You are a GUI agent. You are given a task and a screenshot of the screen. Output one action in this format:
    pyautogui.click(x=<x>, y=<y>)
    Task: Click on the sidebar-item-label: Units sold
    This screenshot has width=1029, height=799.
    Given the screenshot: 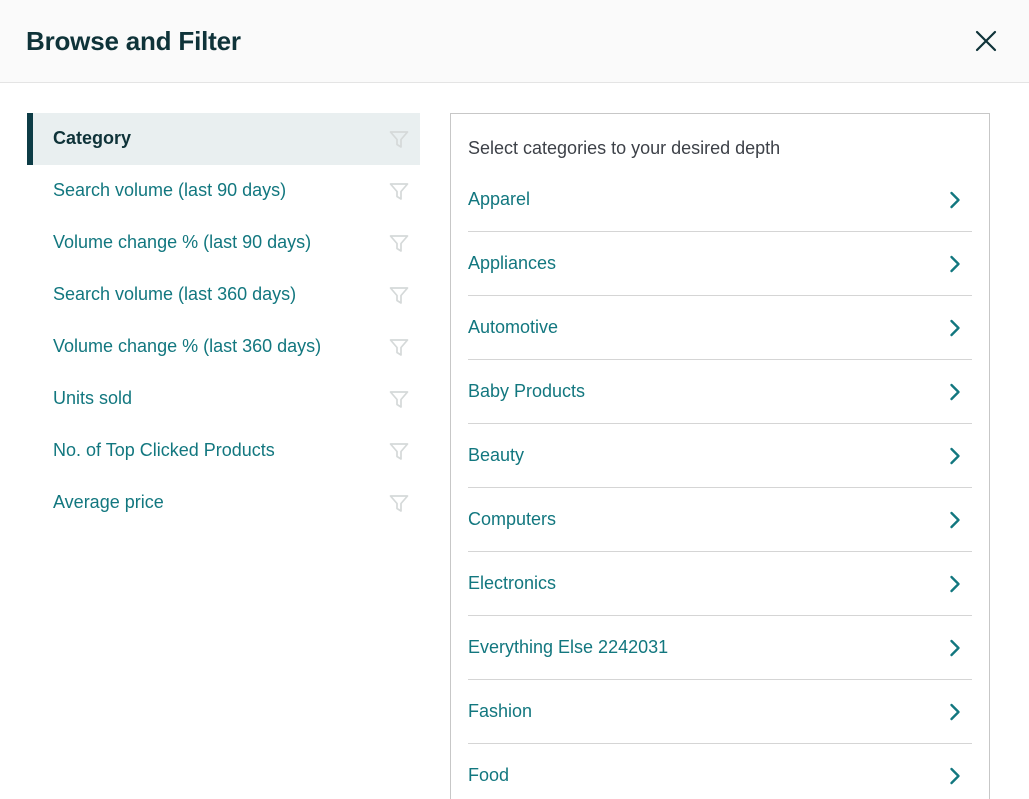 What is the action you would take?
    pyautogui.click(x=93, y=398)
    